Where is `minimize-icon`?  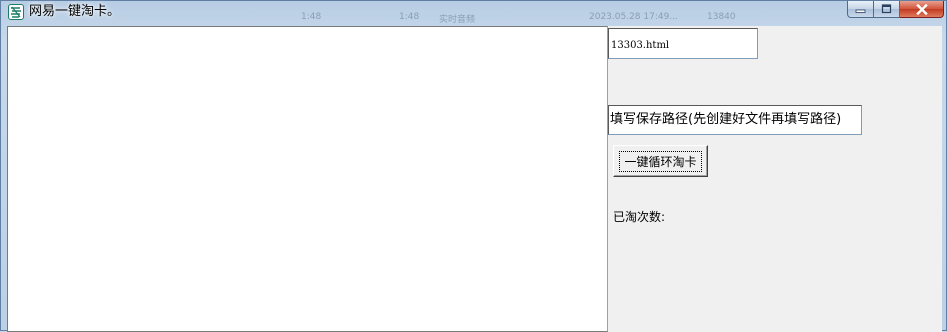 minimize-icon is located at coordinates (860, 11).